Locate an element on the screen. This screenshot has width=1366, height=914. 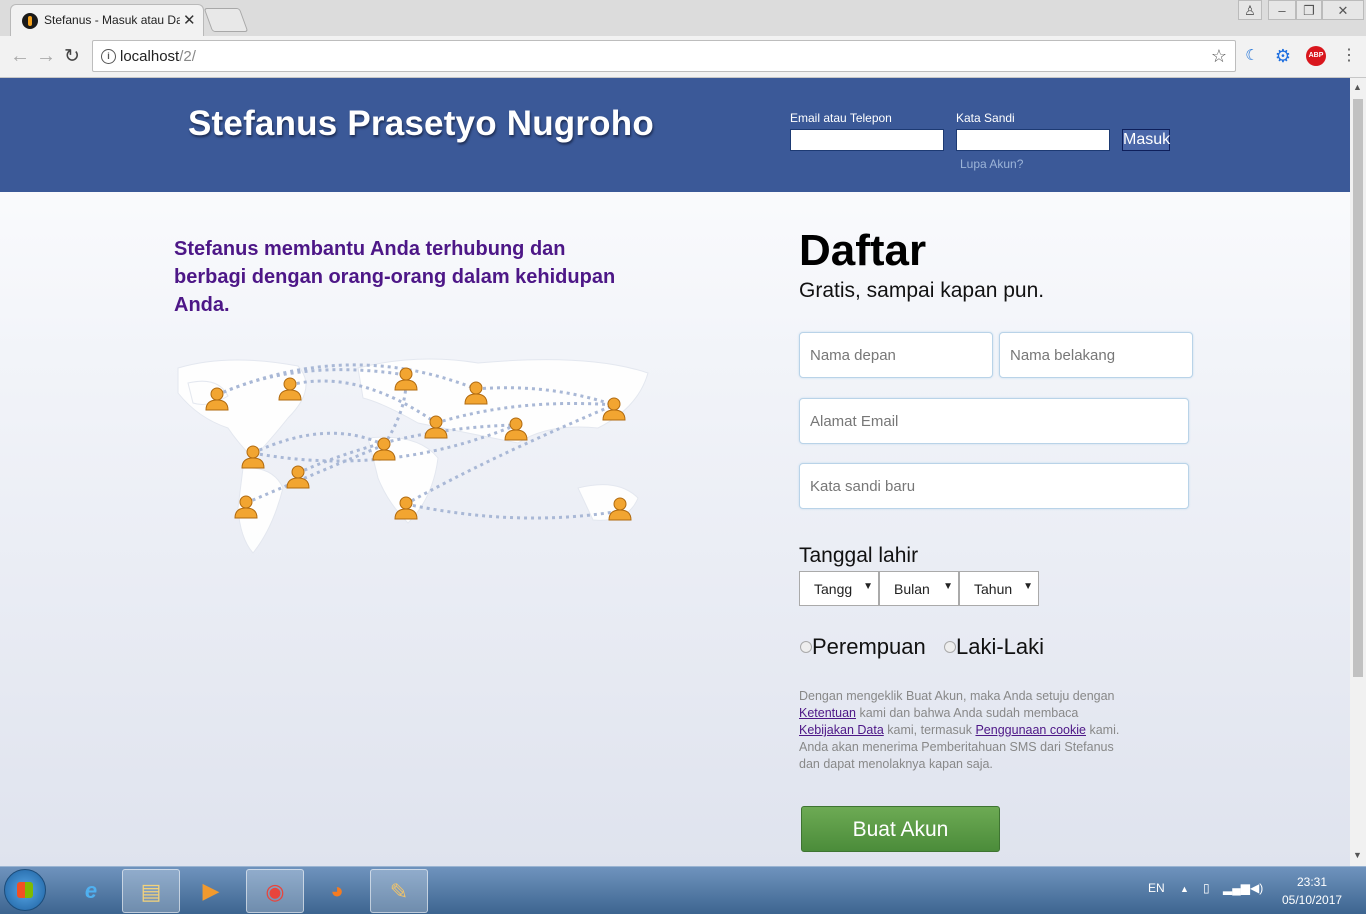
signup-title: Daftar is located at coordinates (863, 250).